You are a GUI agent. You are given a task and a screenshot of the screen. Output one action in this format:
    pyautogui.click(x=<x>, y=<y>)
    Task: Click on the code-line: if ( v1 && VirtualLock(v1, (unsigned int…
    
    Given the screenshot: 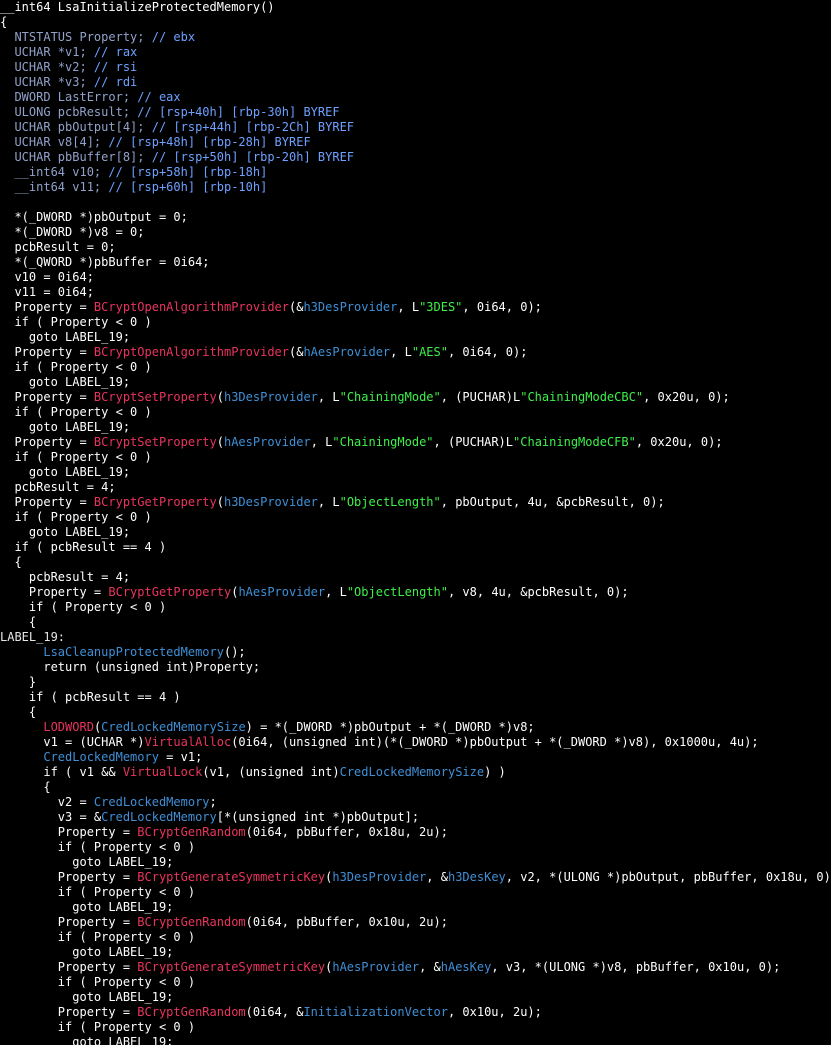 What is the action you would take?
    pyautogui.click(x=415, y=772)
    